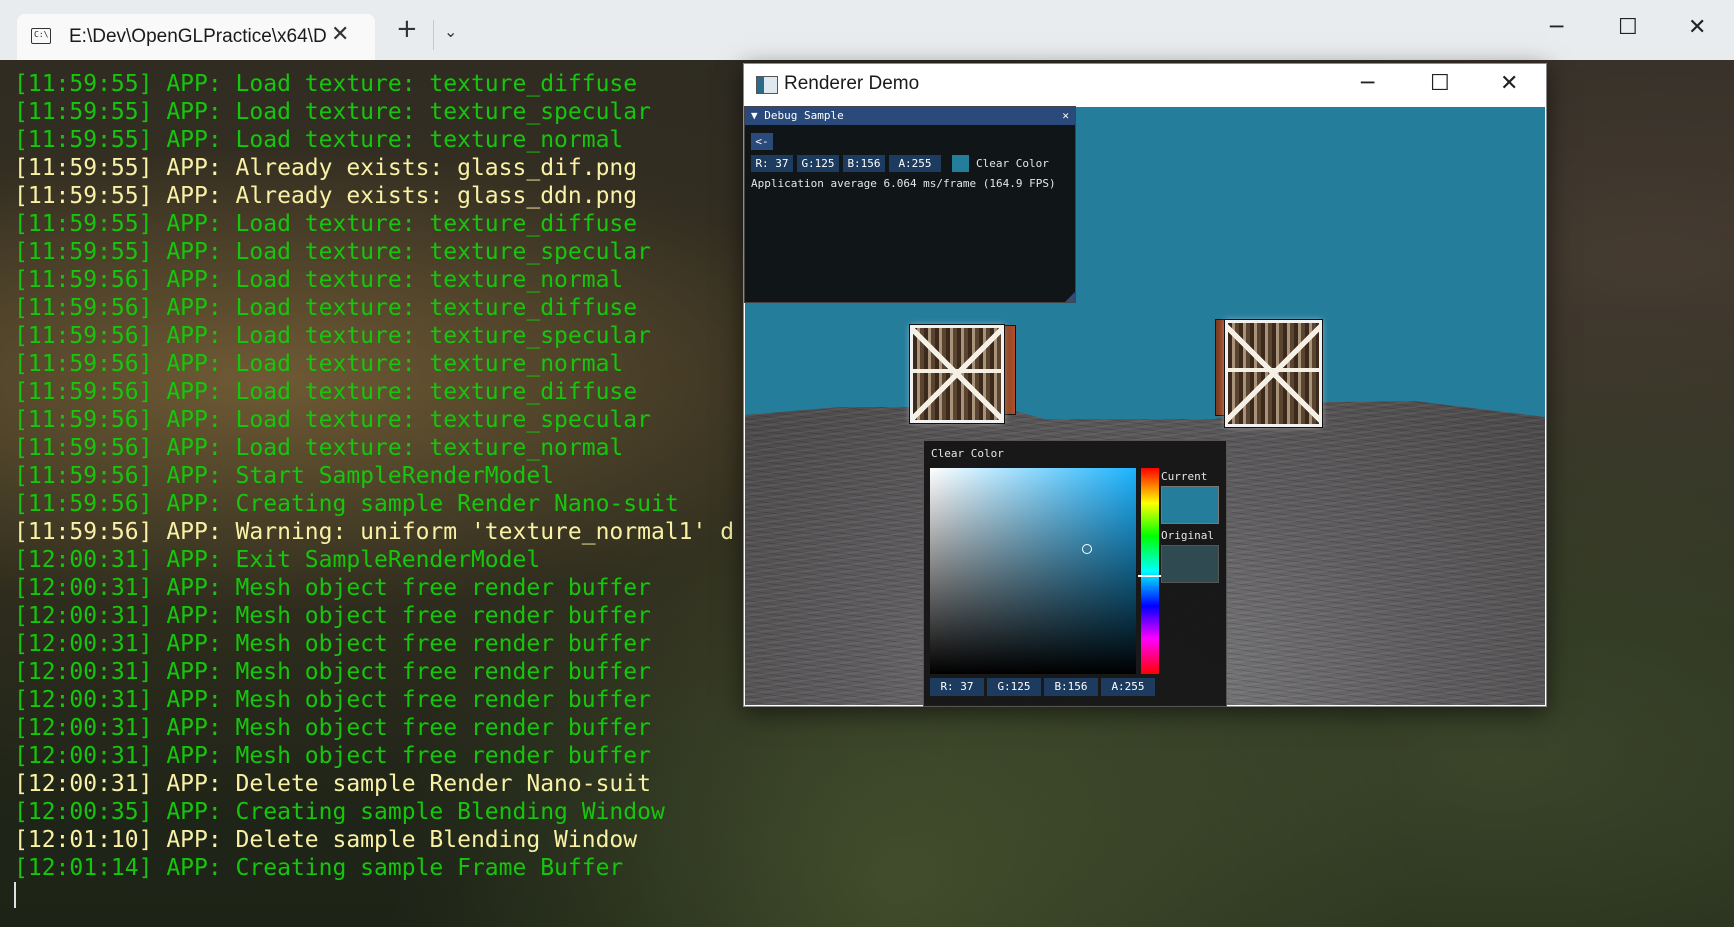 Image resolution: width=1734 pixels, height=927 pixels. What do you see at coordinates (41, 36) in the screenshot?
I see `console-icon: C:\` at bounding box center [41, 36].